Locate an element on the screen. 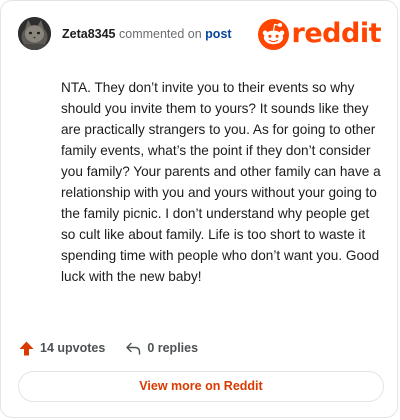 Image resolution: width=400 pixels, height=420 pixels. reply-count: 0 replies is located at coordinates (173, 348).